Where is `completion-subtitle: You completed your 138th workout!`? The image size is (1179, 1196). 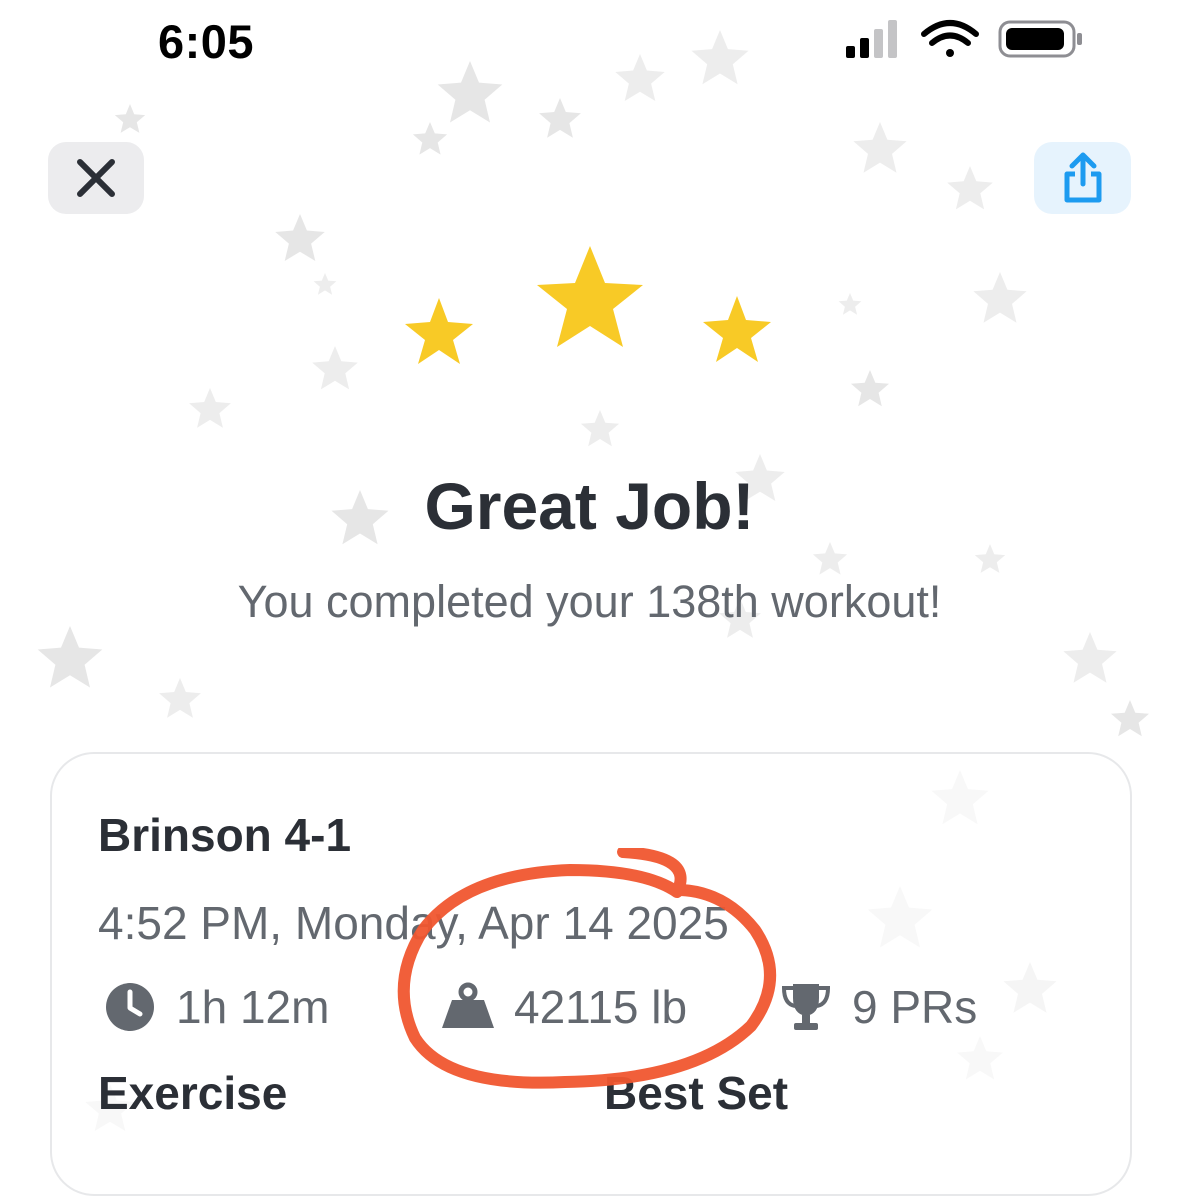
completion-subtitle: You completed your 138th workout! is located at coordinates (589, 601).